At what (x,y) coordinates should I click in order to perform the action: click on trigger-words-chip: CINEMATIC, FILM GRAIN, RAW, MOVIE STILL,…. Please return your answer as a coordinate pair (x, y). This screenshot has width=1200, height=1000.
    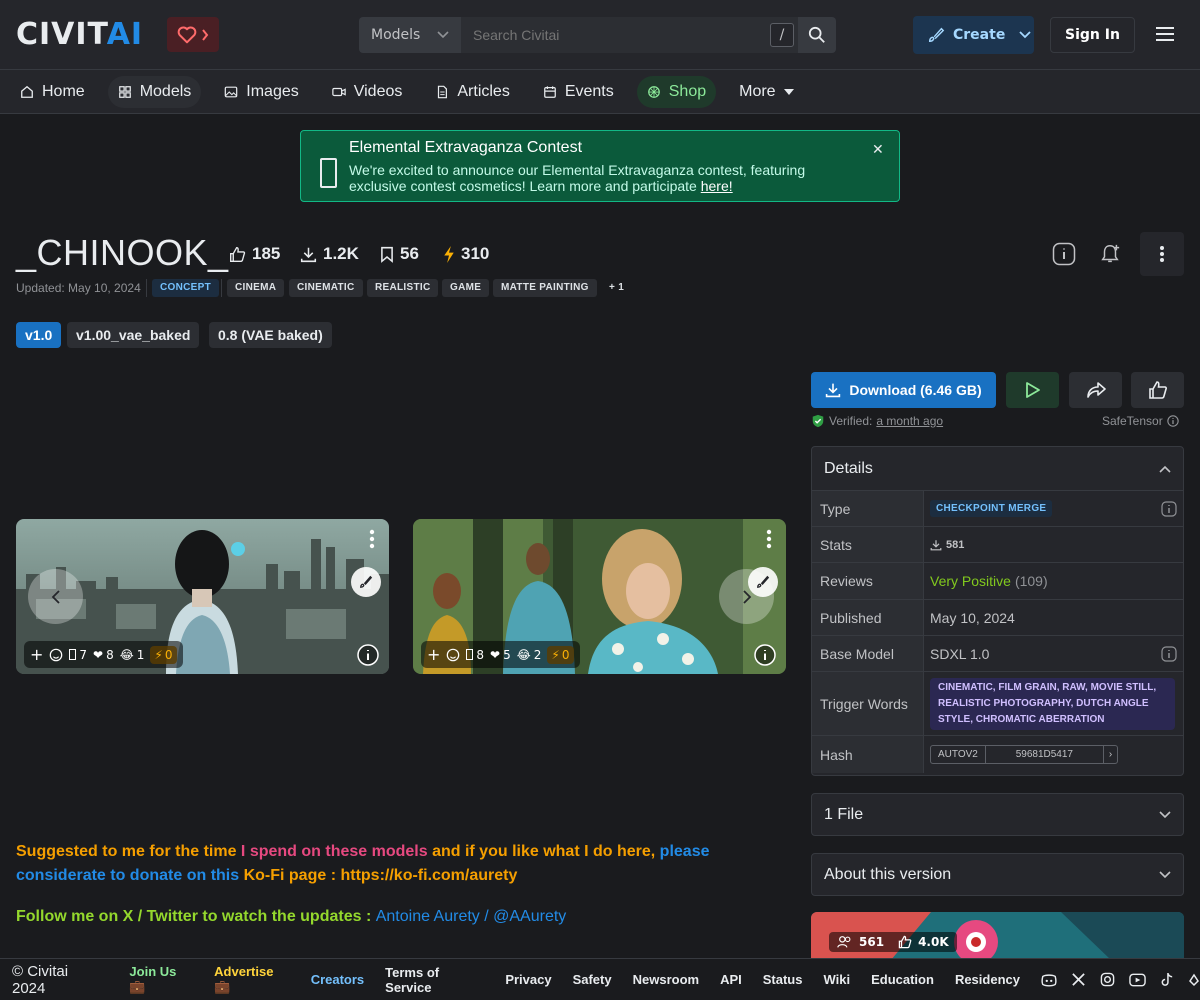
    Looking at the image, I should click on (1052, 703).